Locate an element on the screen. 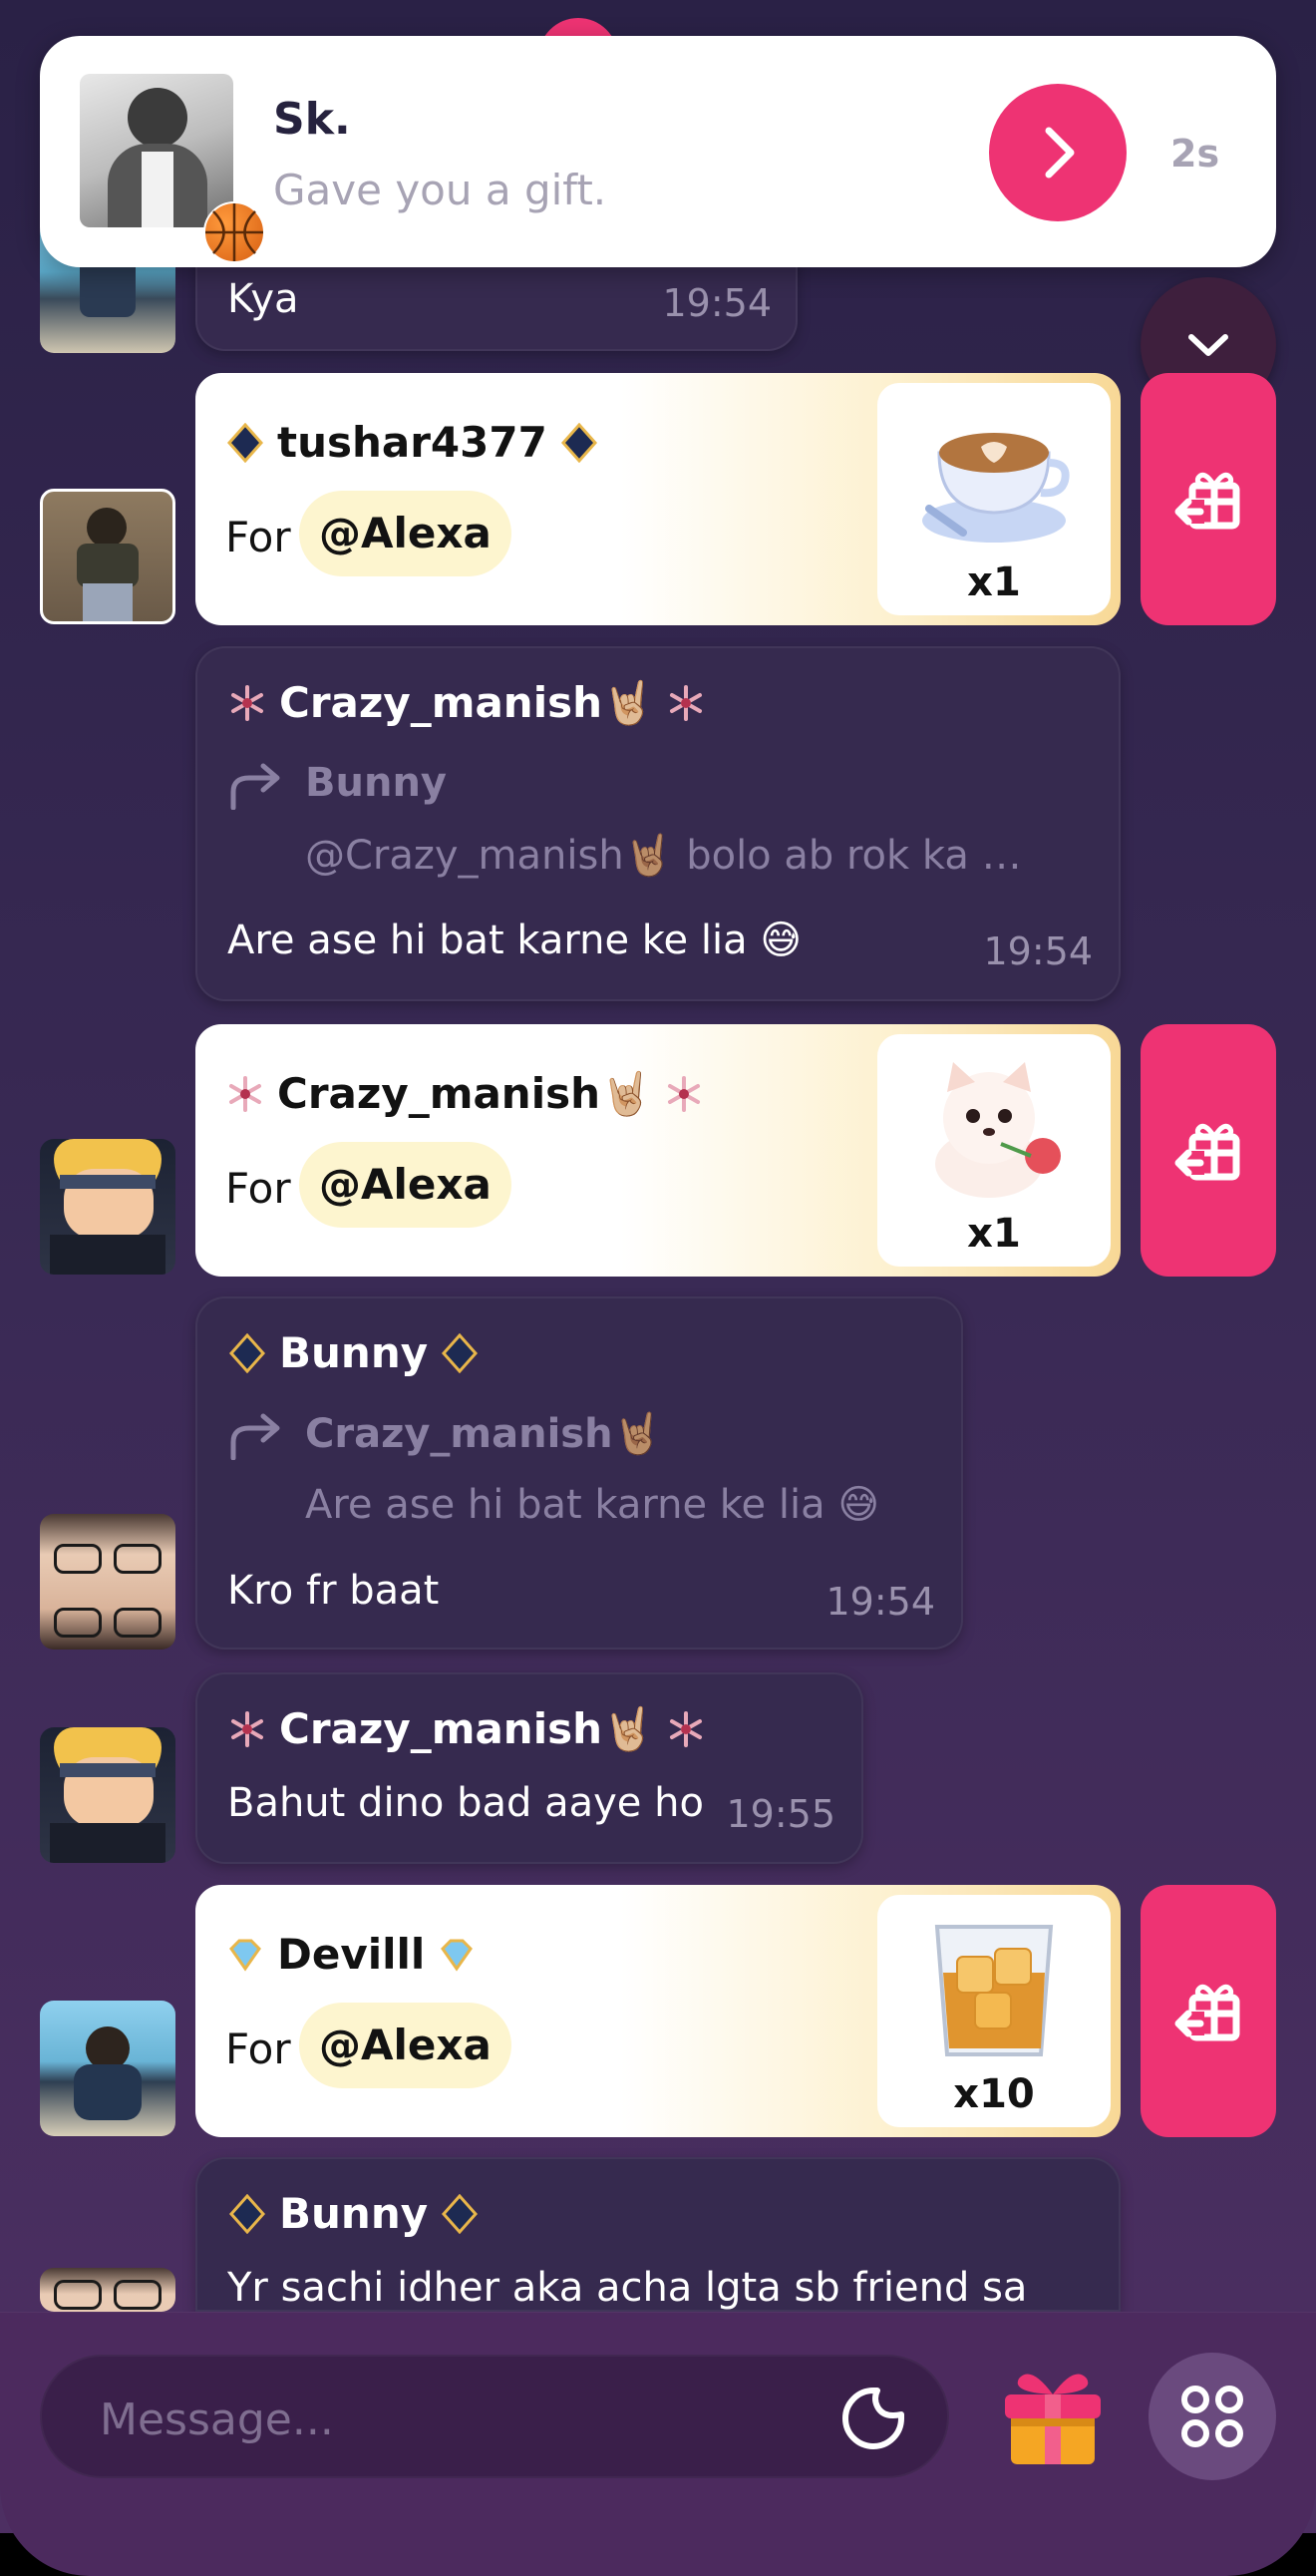 The height and width of the screenshot is (2576, 1316). gift-sender-name: Crazy_manish🤘🏼 is located at coordinates (465, 1094).